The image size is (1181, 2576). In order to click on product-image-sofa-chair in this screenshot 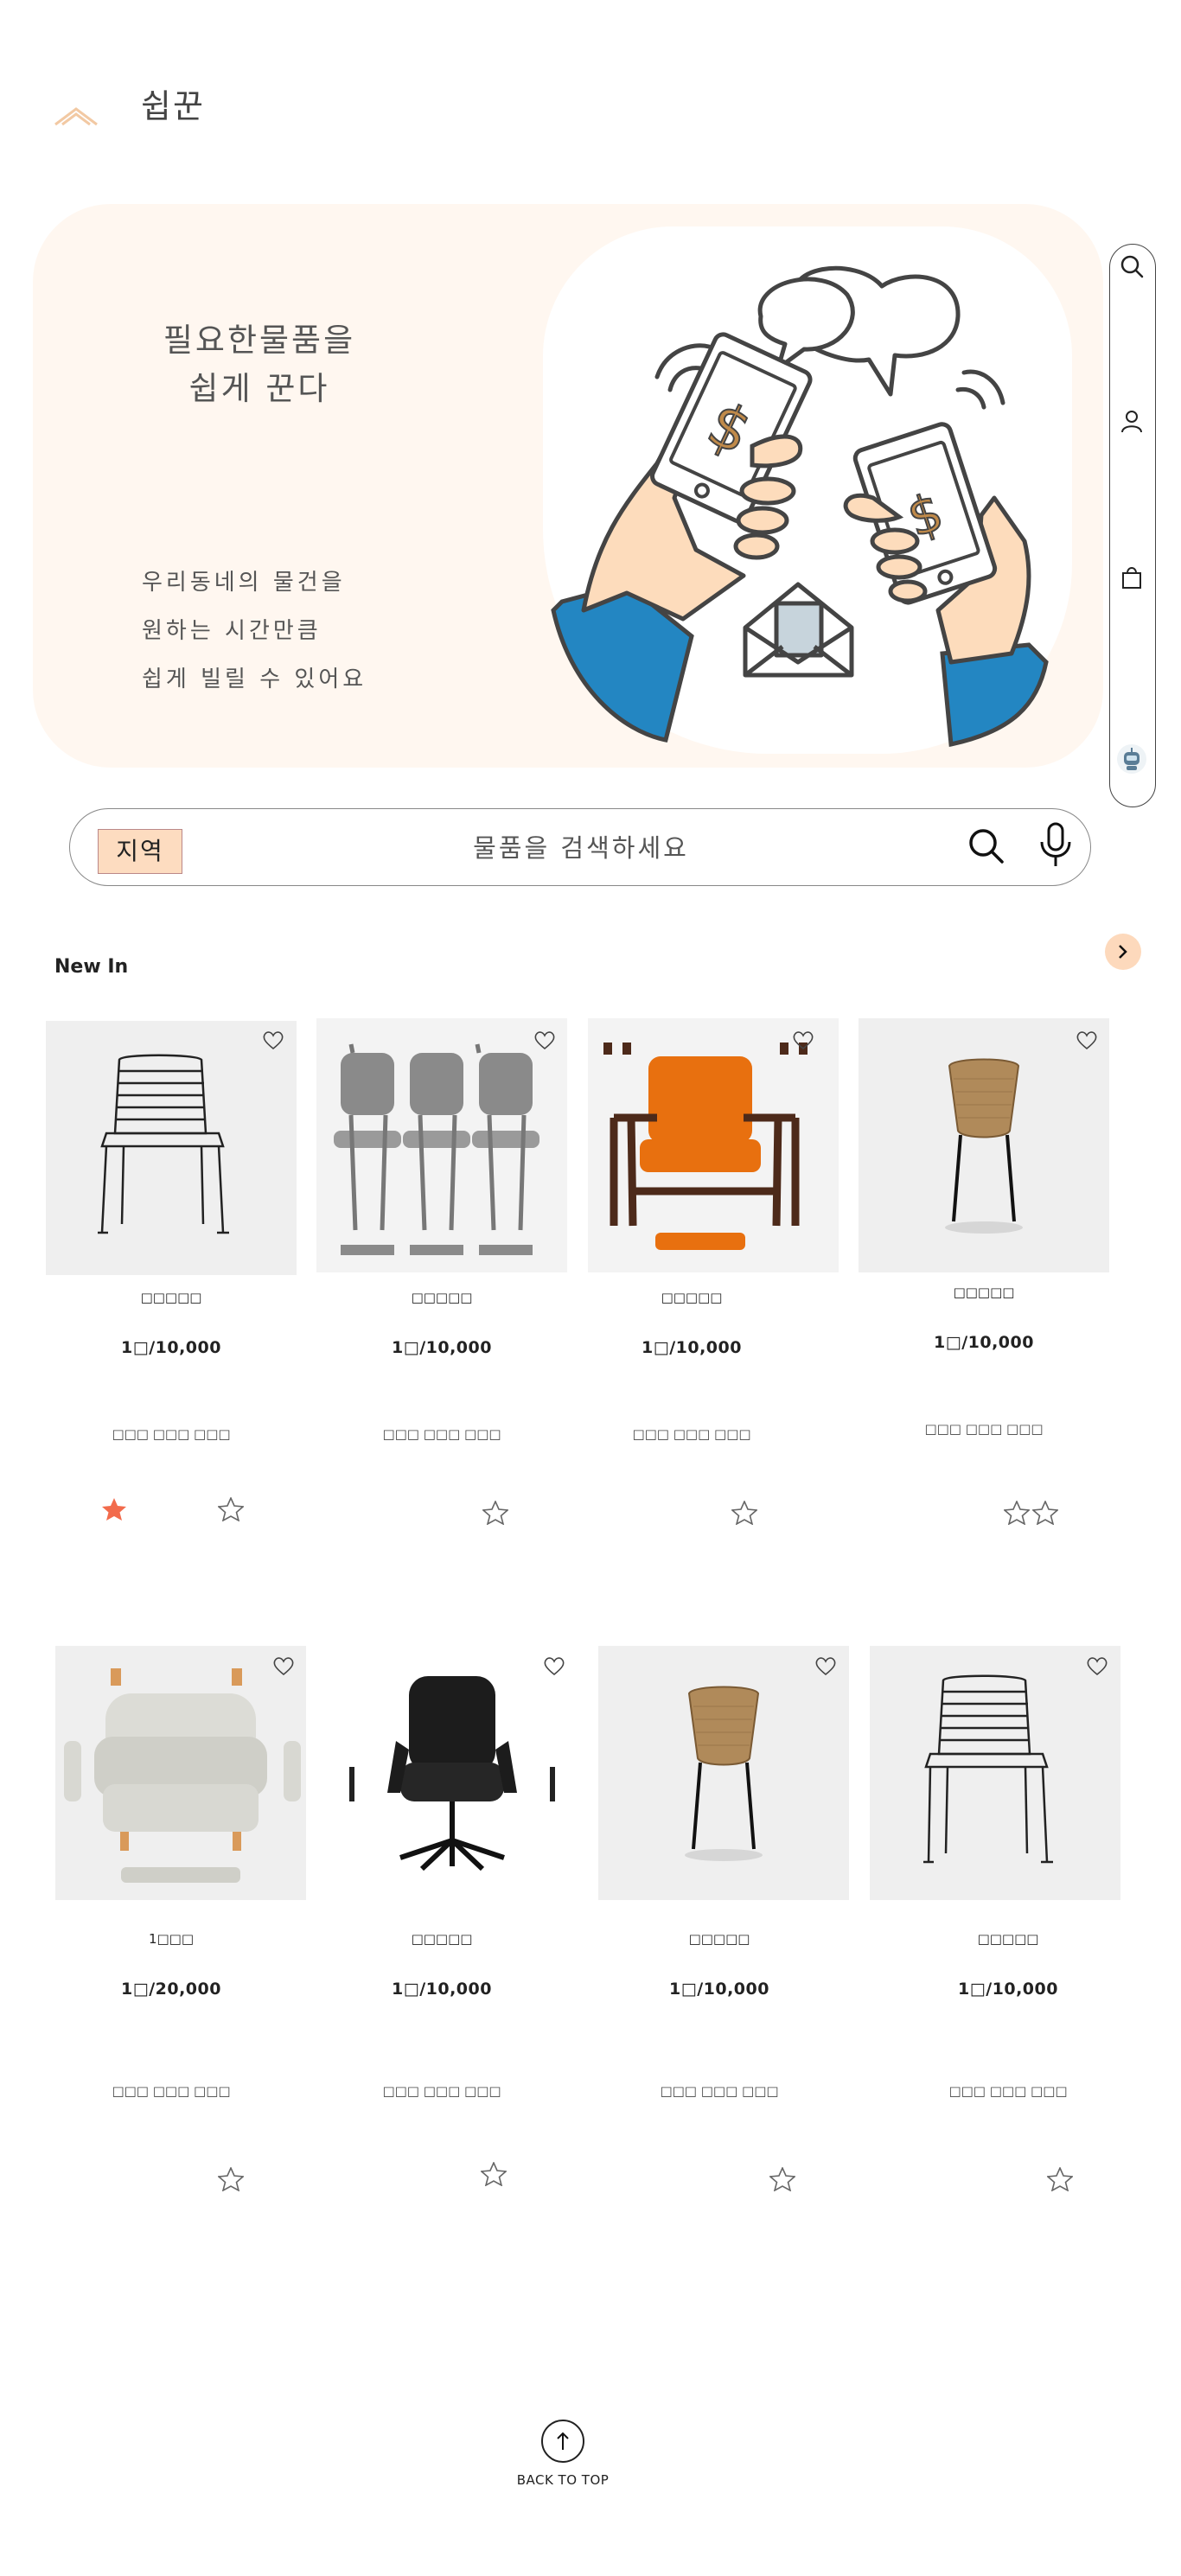, I will do `click(180, 1773)`.